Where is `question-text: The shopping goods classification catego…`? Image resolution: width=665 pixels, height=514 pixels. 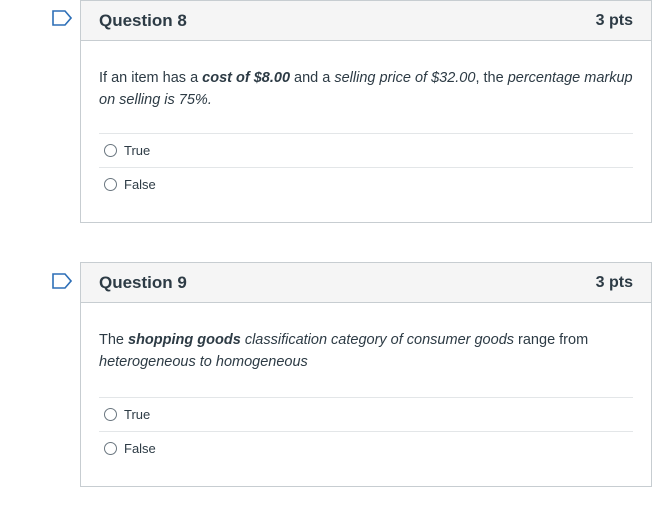 question-text: The shopping goods classification catego… is located at coordinates (344, 351).